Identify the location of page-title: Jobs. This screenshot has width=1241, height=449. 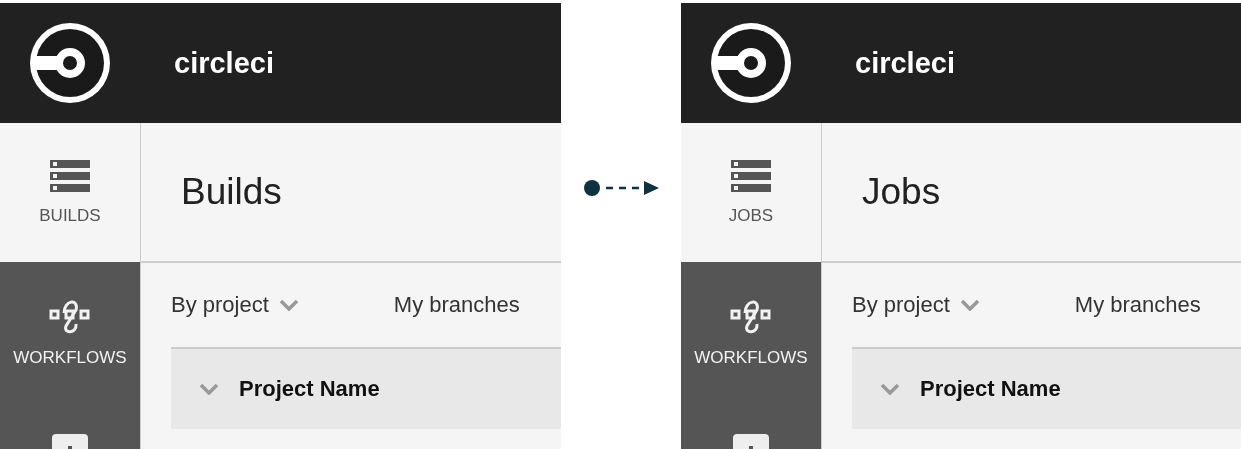
(901, 192).